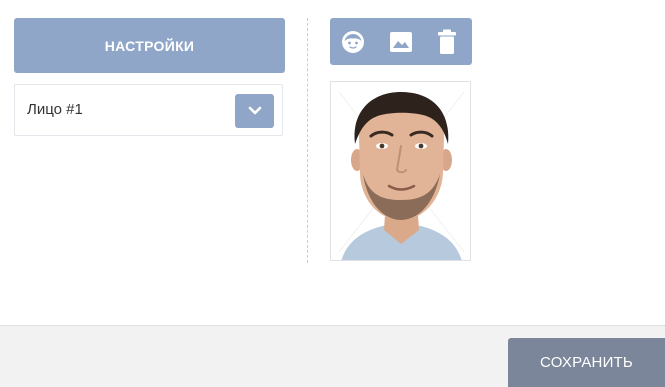 This screenshot has height=387, width=665. I want to click on save-button: СОХРАНИТЬ, so click(586, 362).